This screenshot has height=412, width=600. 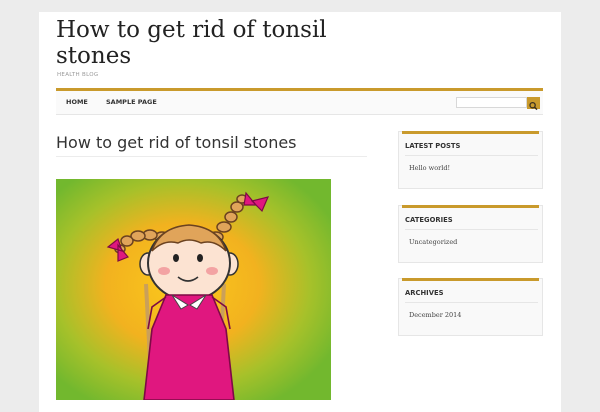 What do you see at coordinates (470, 234) in the screenshot?
I see `widget-categories: CATEGORIES Uncategorized` at bounding box center [470, 234].